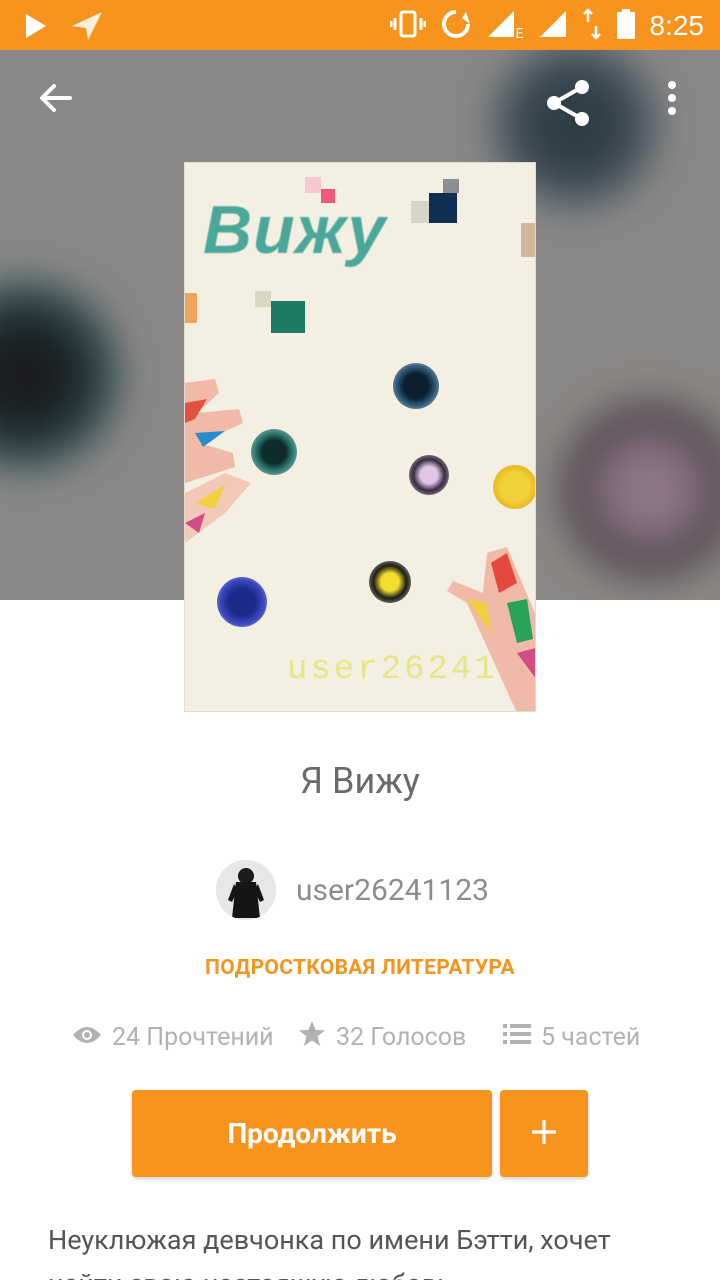  I want to click on votes-stat: 32 Голосов, so click(400, 1037).